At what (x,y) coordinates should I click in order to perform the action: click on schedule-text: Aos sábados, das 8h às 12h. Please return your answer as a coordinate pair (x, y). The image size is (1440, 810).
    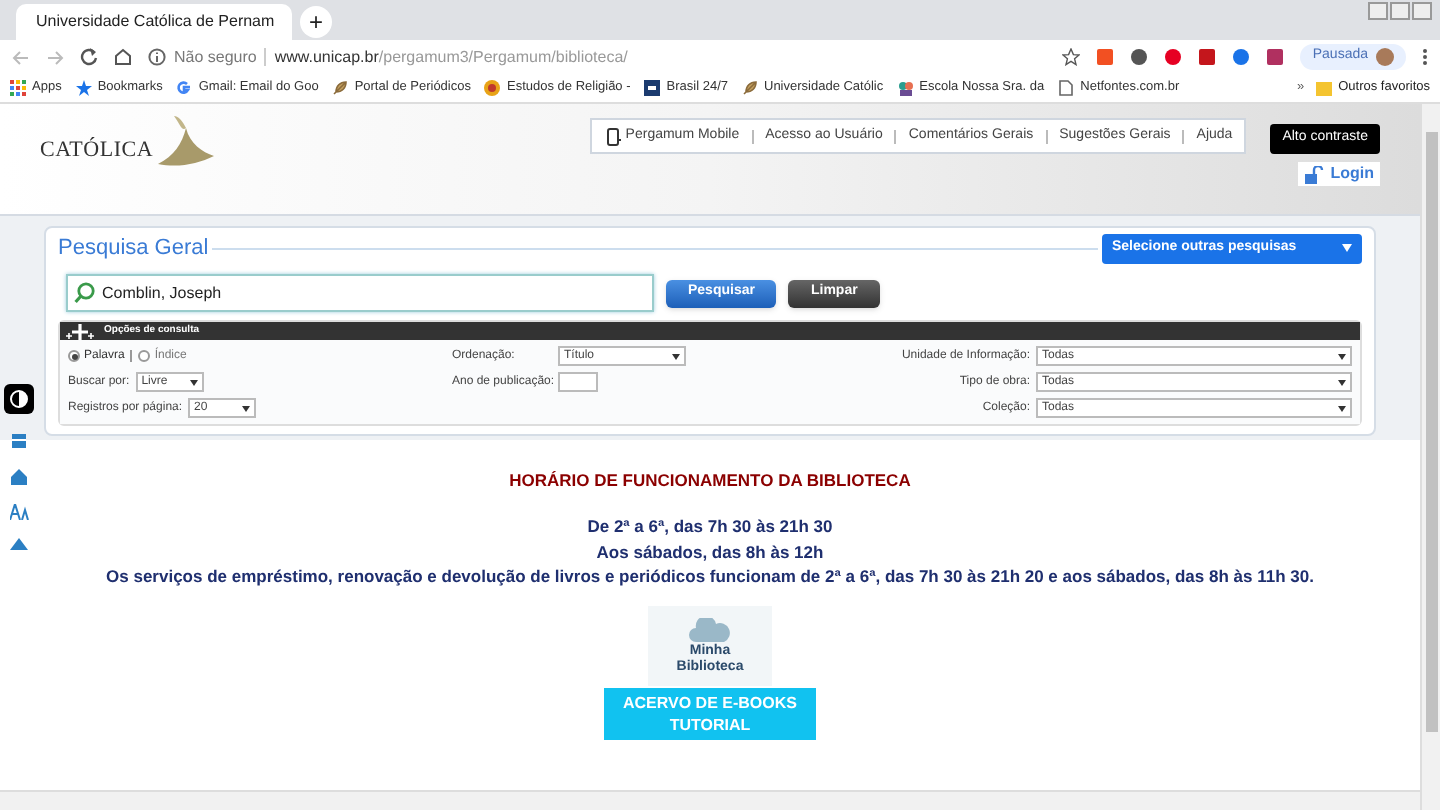
    Looking at the image, I should click on (710, 552).